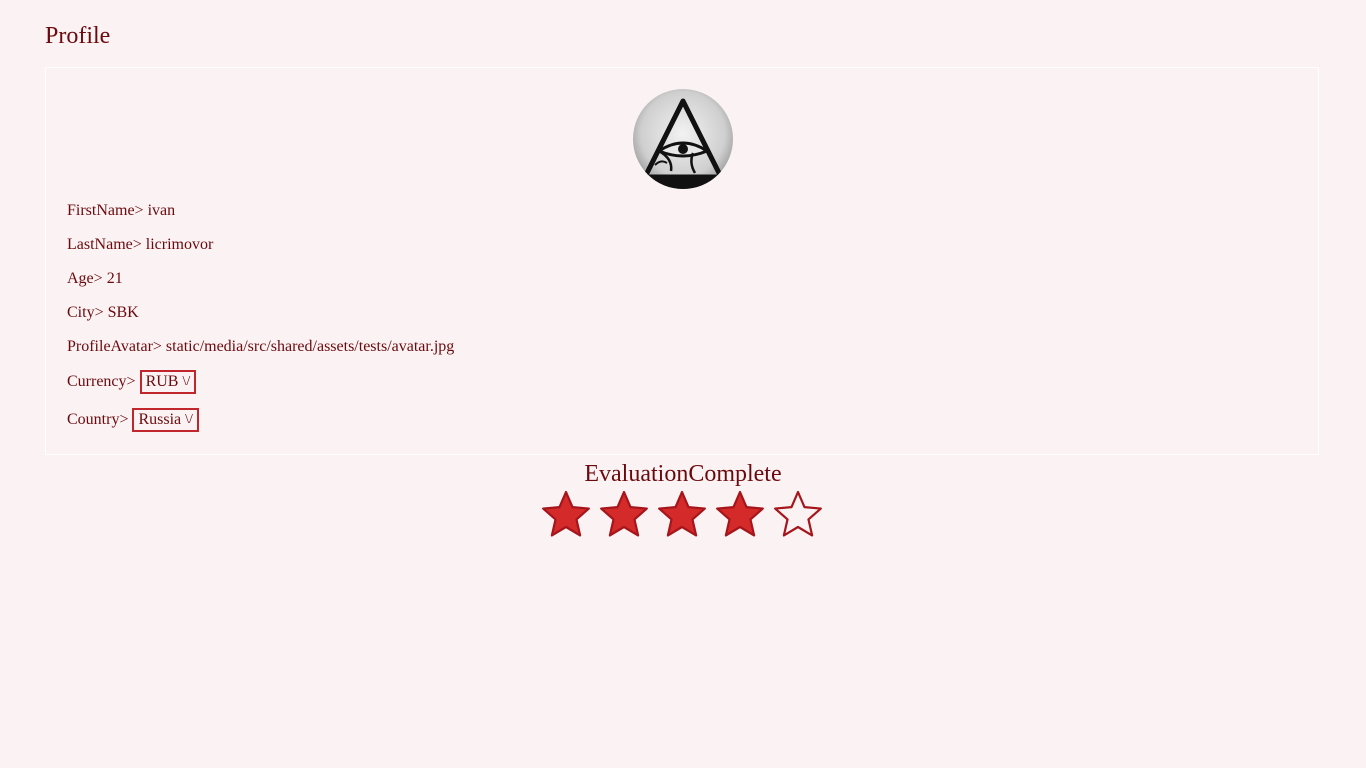  What do you see at coordinates (798, 514) in the screenshot?
I see `star-empty-icon` at bounding box center [798, 514].